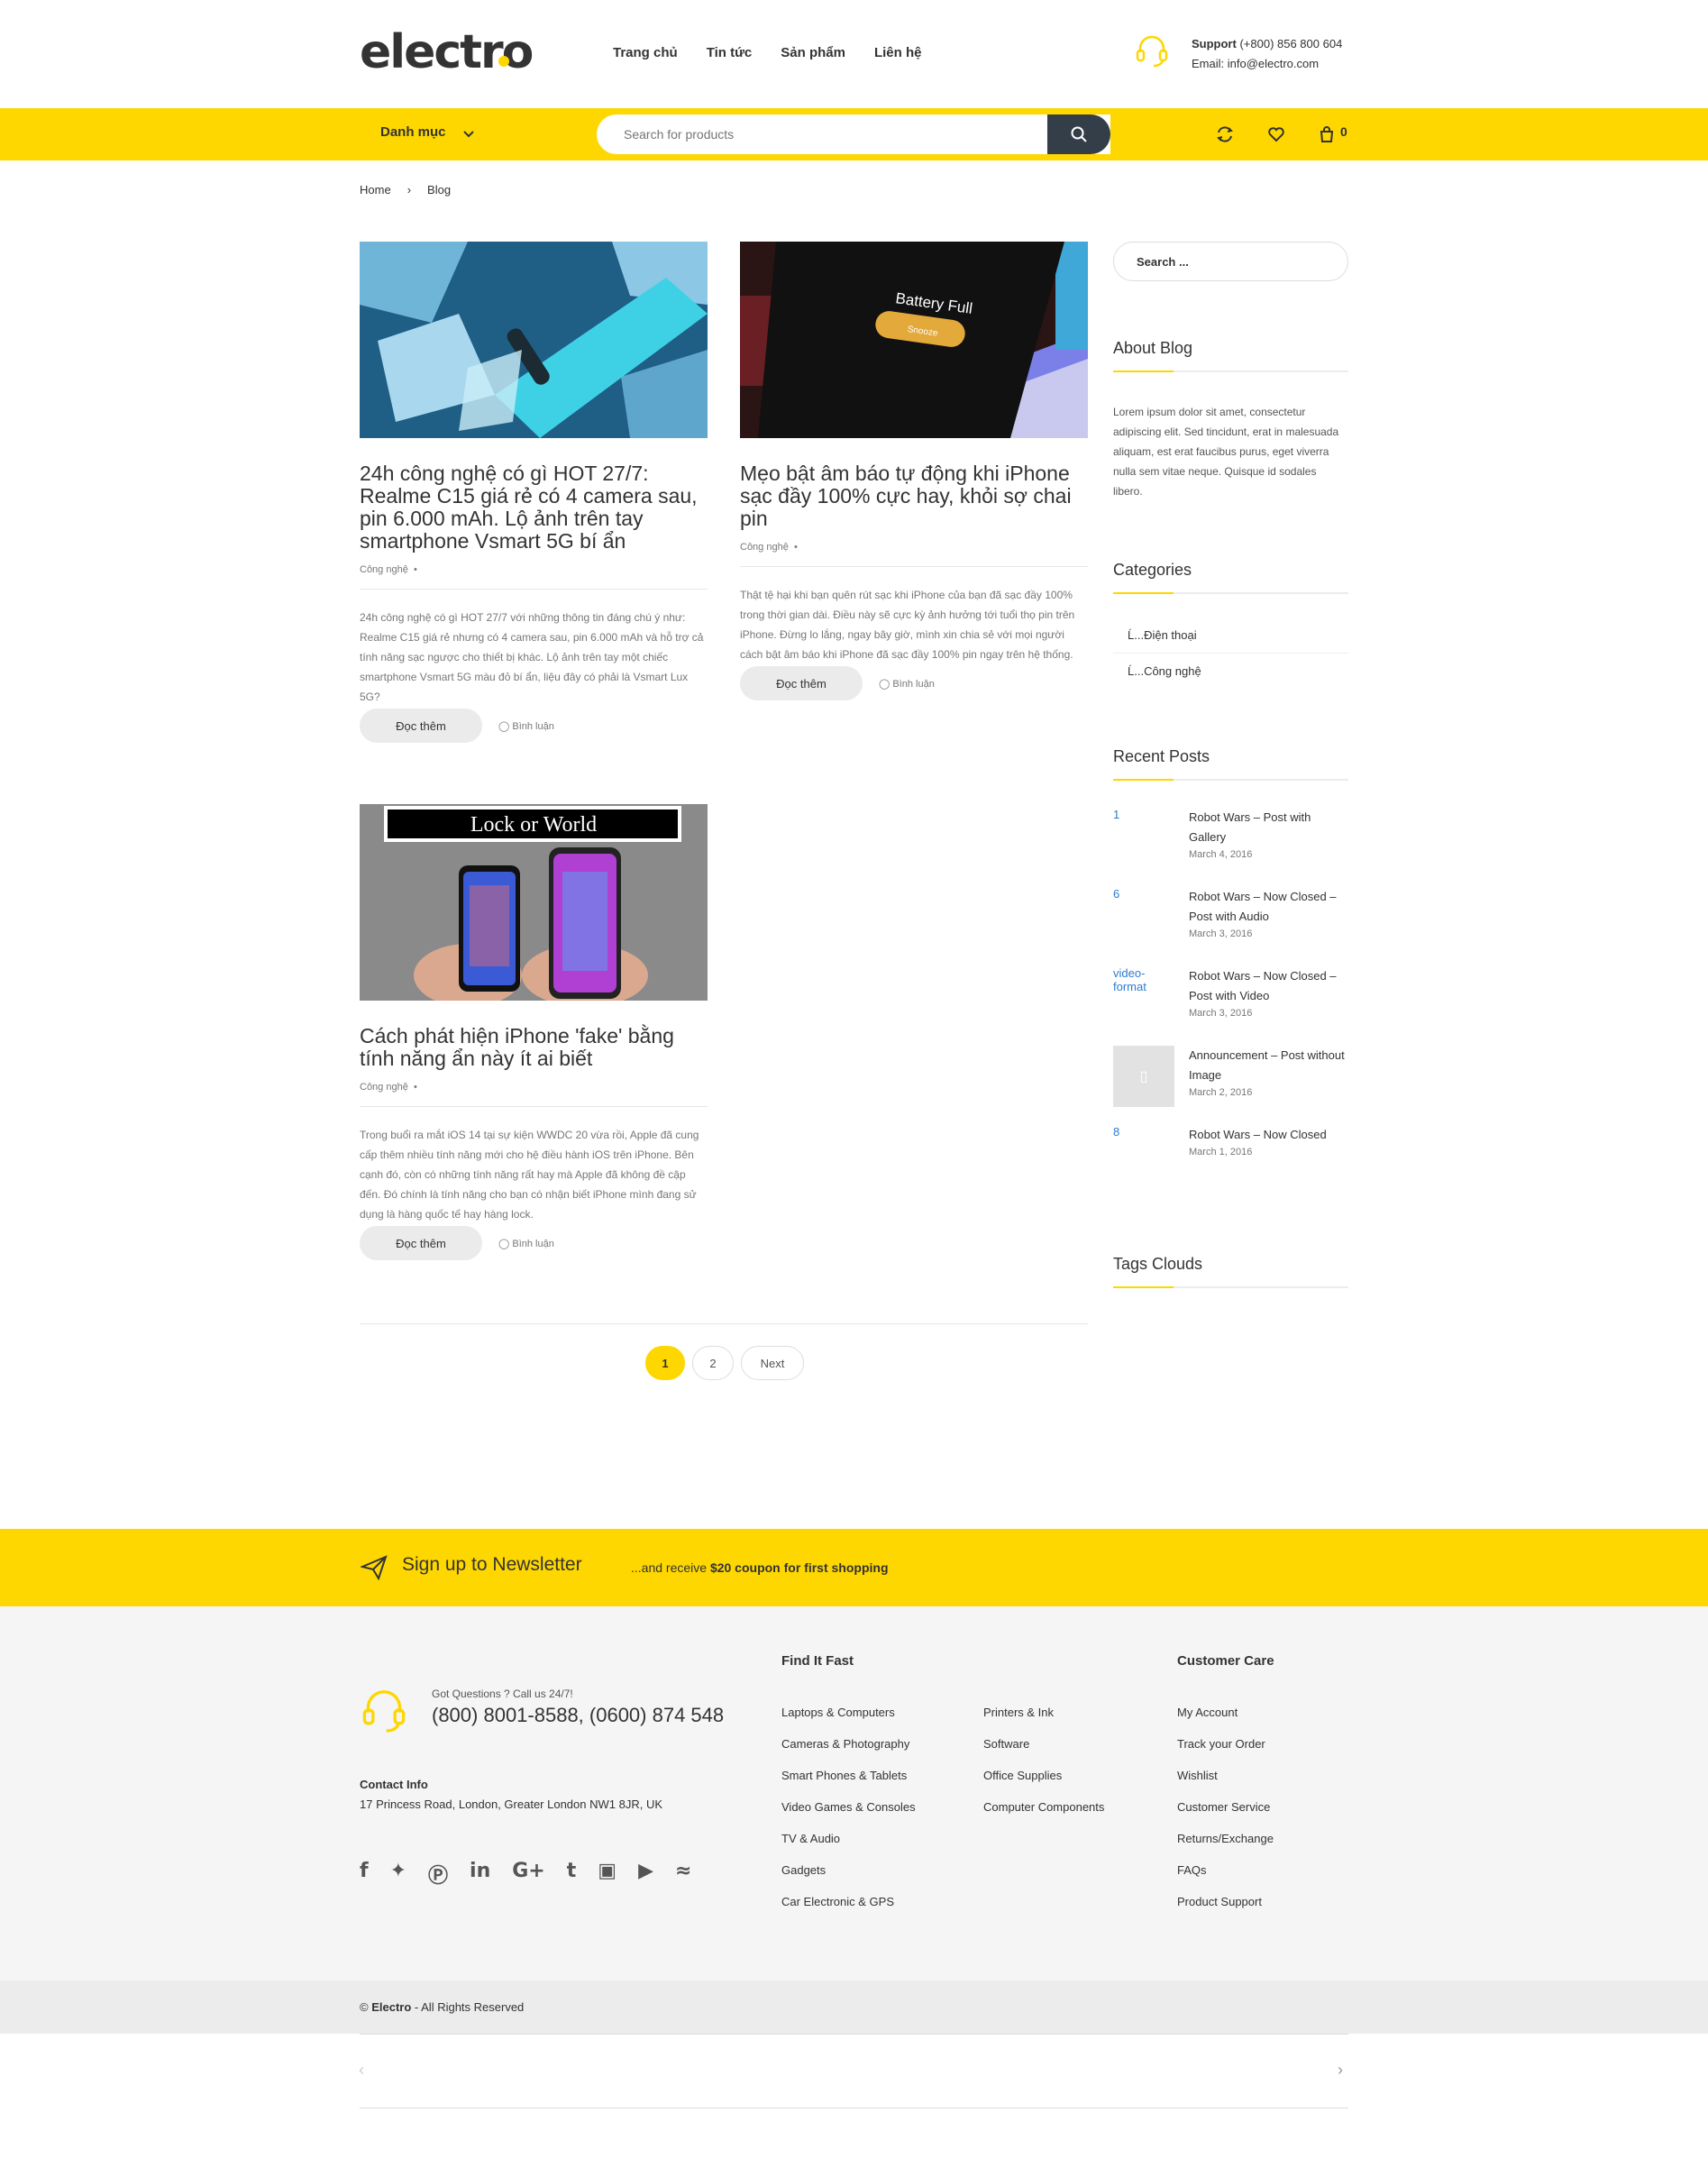 The width and height of the screenshot is (1708, 2168). I want to click on footer-link: Car Electronic & GPS, so click(848, 1902).